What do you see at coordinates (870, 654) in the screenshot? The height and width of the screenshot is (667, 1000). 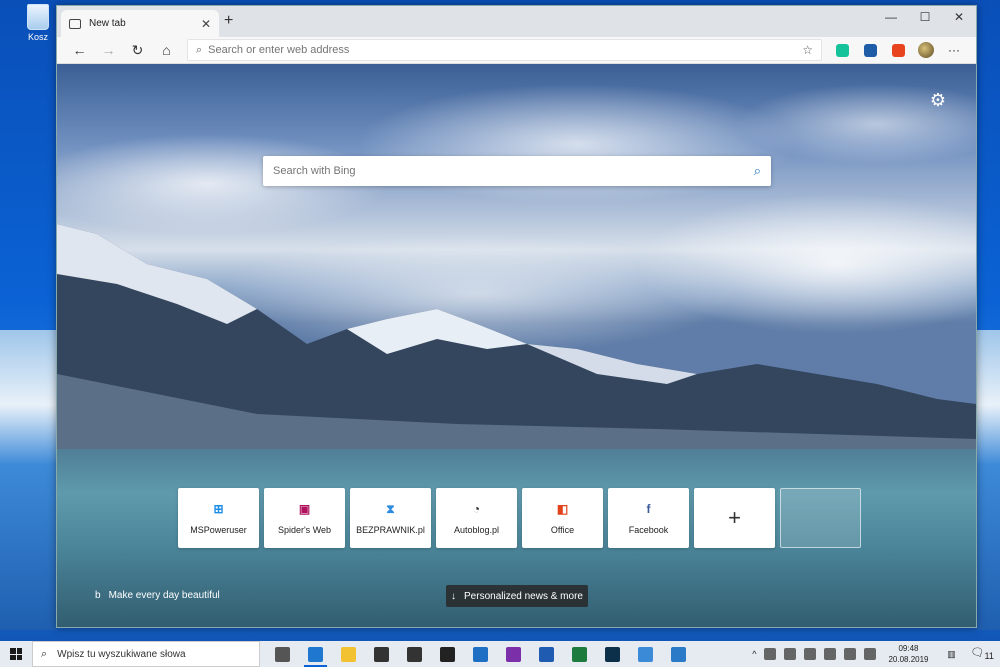 I see `volume-tray-icon` at bounding box center [870, 654].